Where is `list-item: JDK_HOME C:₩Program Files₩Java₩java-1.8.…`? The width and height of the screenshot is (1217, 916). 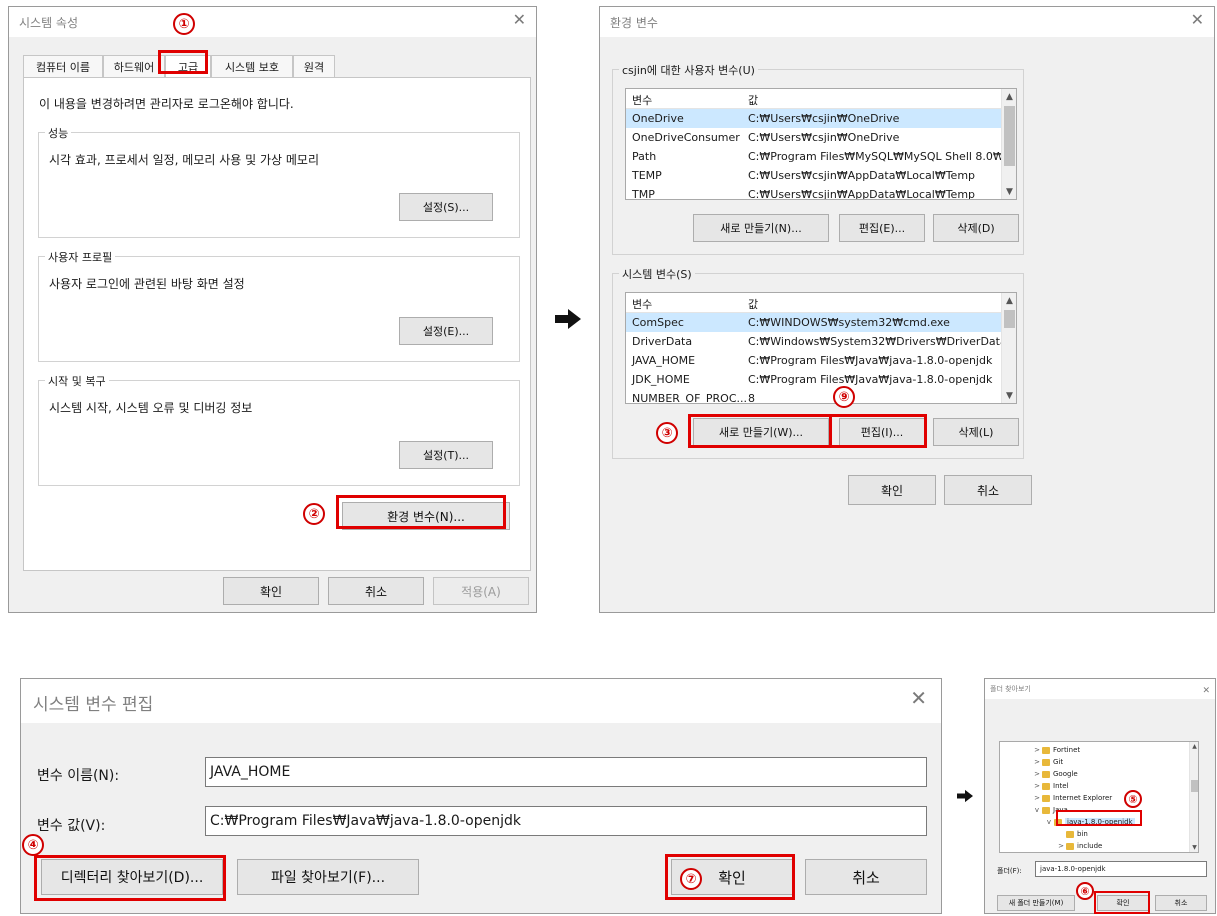
list-item: JDK_HOME C:₩Program Files₩Java₩java-1.8.… is located at coordinates (813, 379).